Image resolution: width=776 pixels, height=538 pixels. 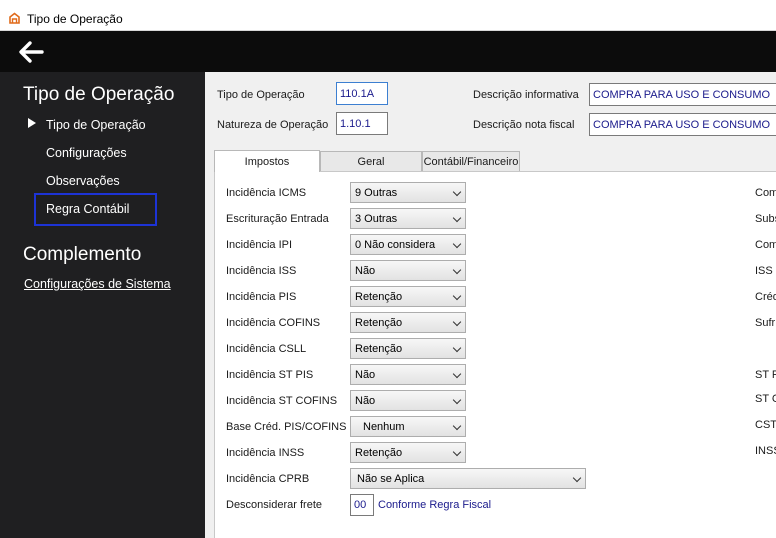 What do you see at coordinates (96, 125) in the screenshot?
I see `sidebar-item-tipo-operacao: Tipo de Operação` at bounding box center [96, 125].